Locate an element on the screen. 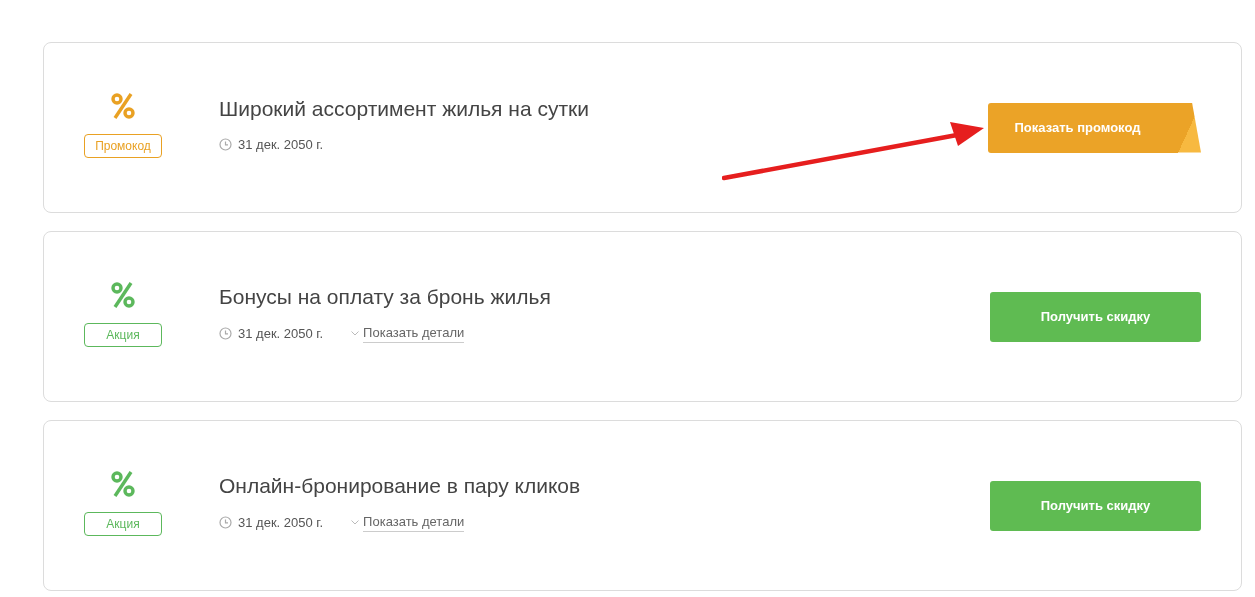 This screenshot has height=597, width=1255. offer-type-badge: Промокод is located at coordinates (123, 145).